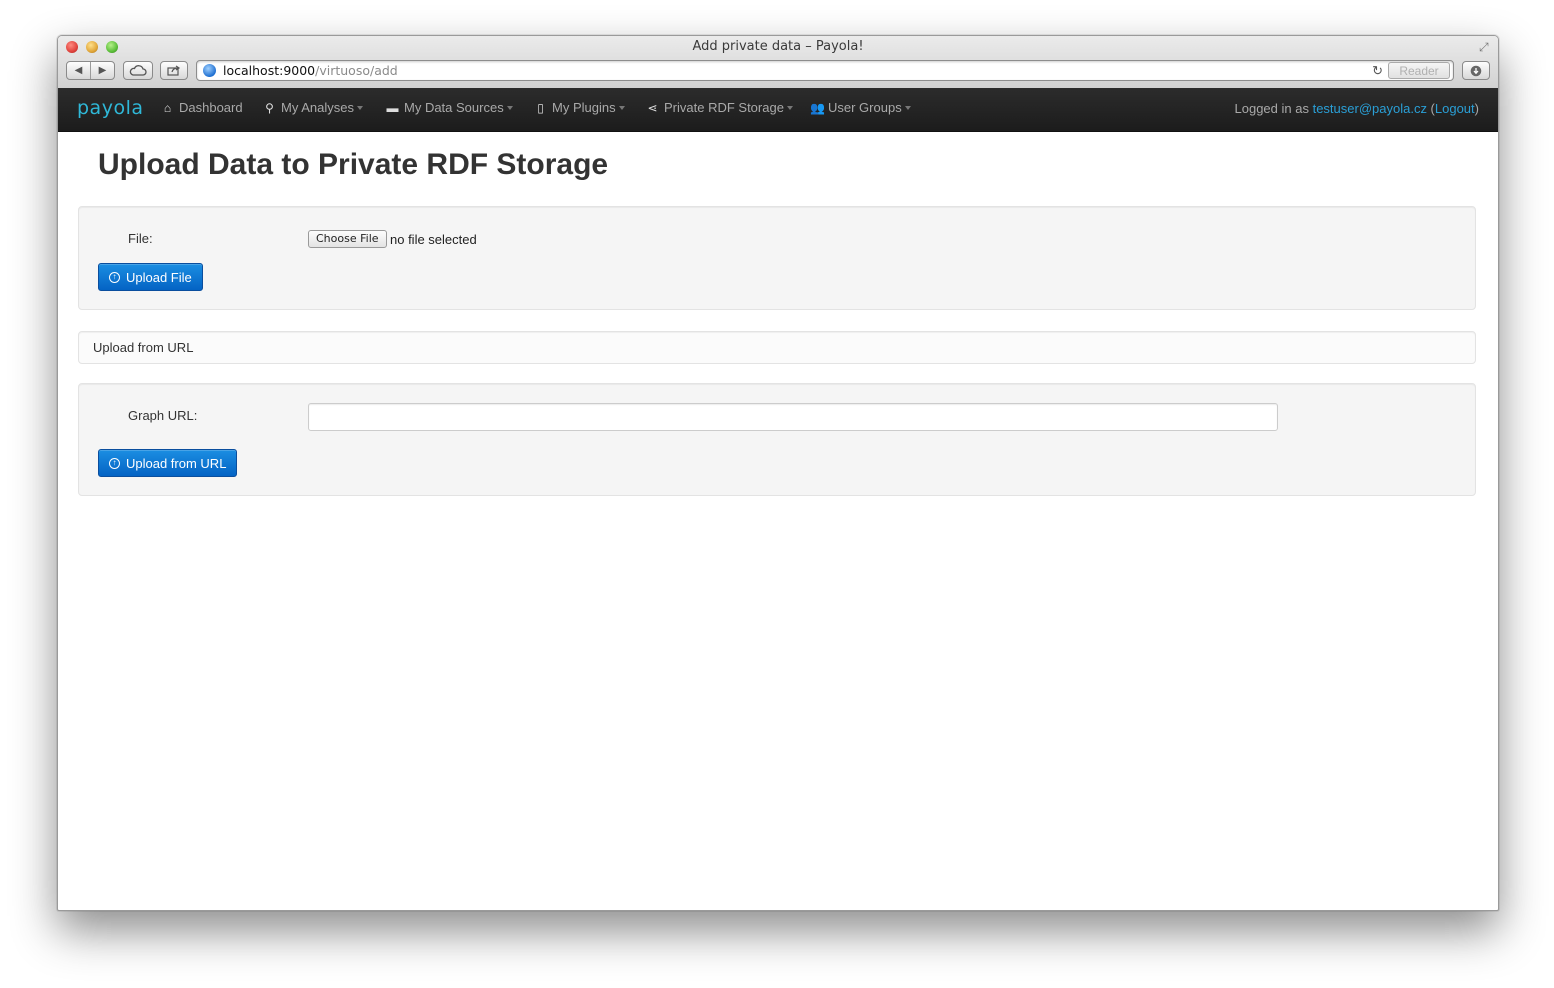 This screenshot has width=1554, height=988. I want to click on user-email-link: testuser@payola.cz, so click(1370, 108).